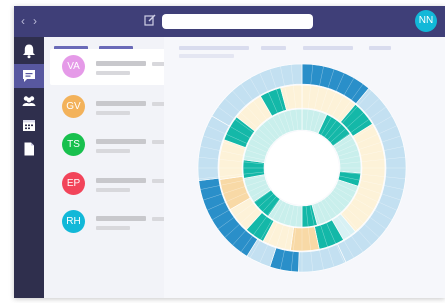  What do you see at coordinates (29, 167) in the screenshot?
I see `app-rail` at bounding box center [29, 167].